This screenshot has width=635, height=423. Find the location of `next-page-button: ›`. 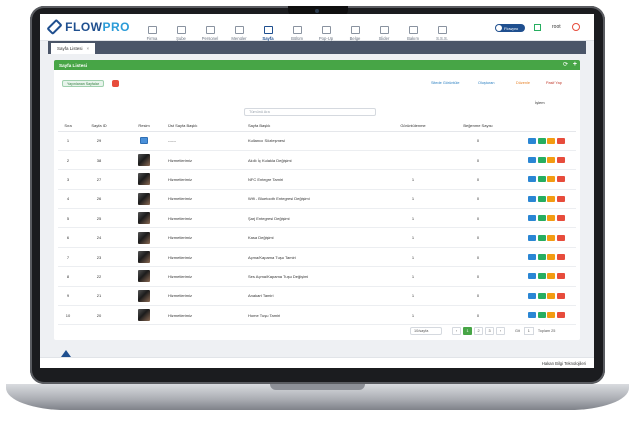

next-page-button: › is located at coordinates (500, 331).